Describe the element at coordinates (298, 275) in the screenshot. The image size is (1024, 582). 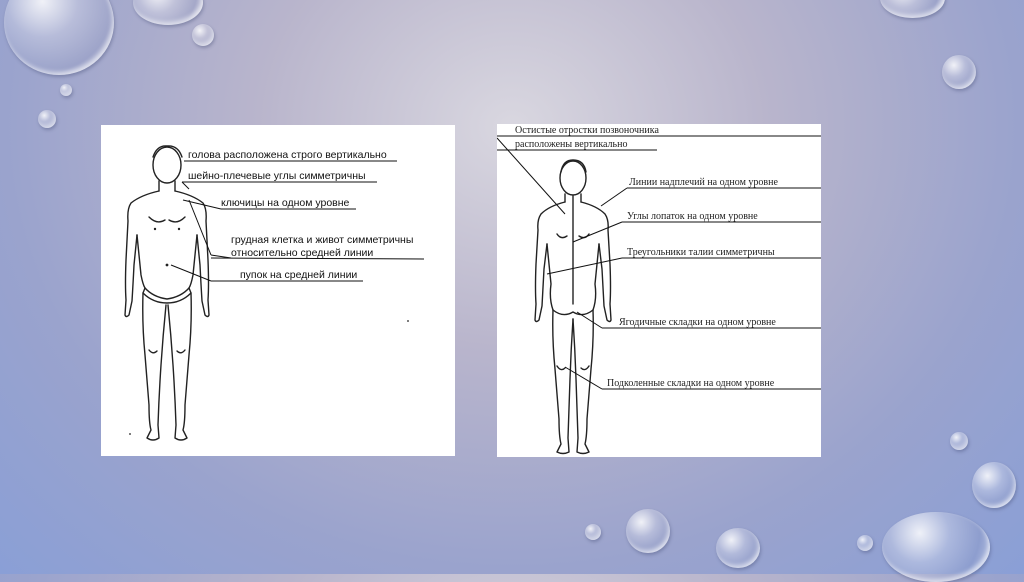
I see `front-label-navel: пупок на средней линии` at that location.